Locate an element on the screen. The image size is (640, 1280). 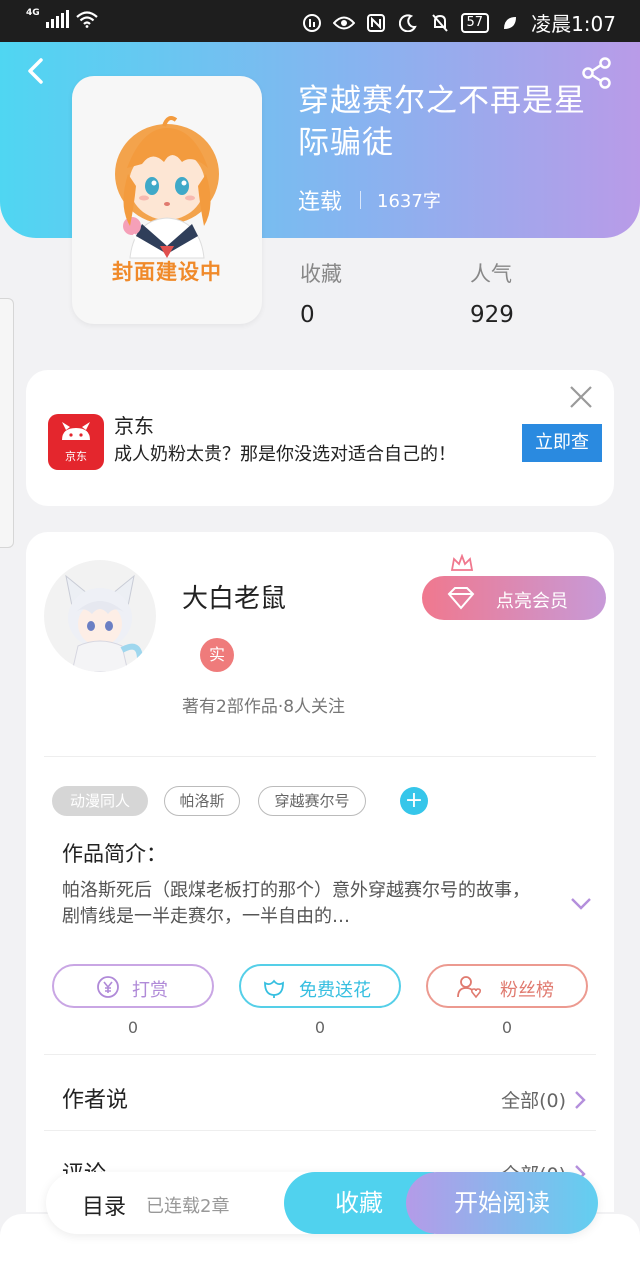
favorites-value: 0 is located at coordinates (307, 315).